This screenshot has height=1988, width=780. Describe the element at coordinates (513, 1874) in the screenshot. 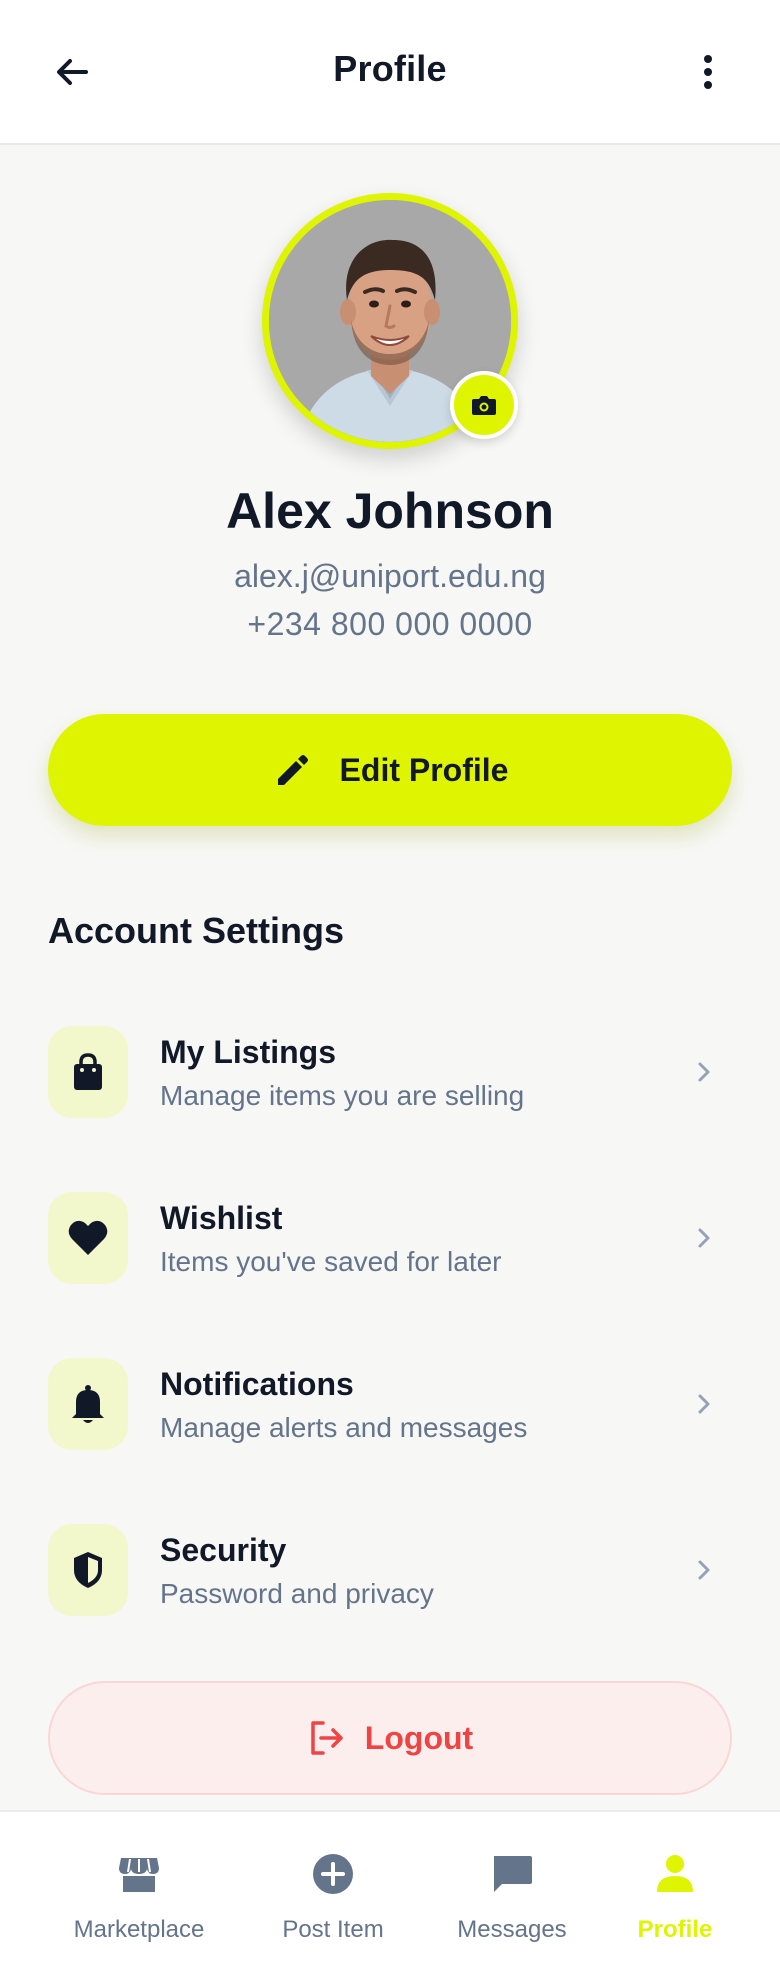

I see `chat-icon` at that location.